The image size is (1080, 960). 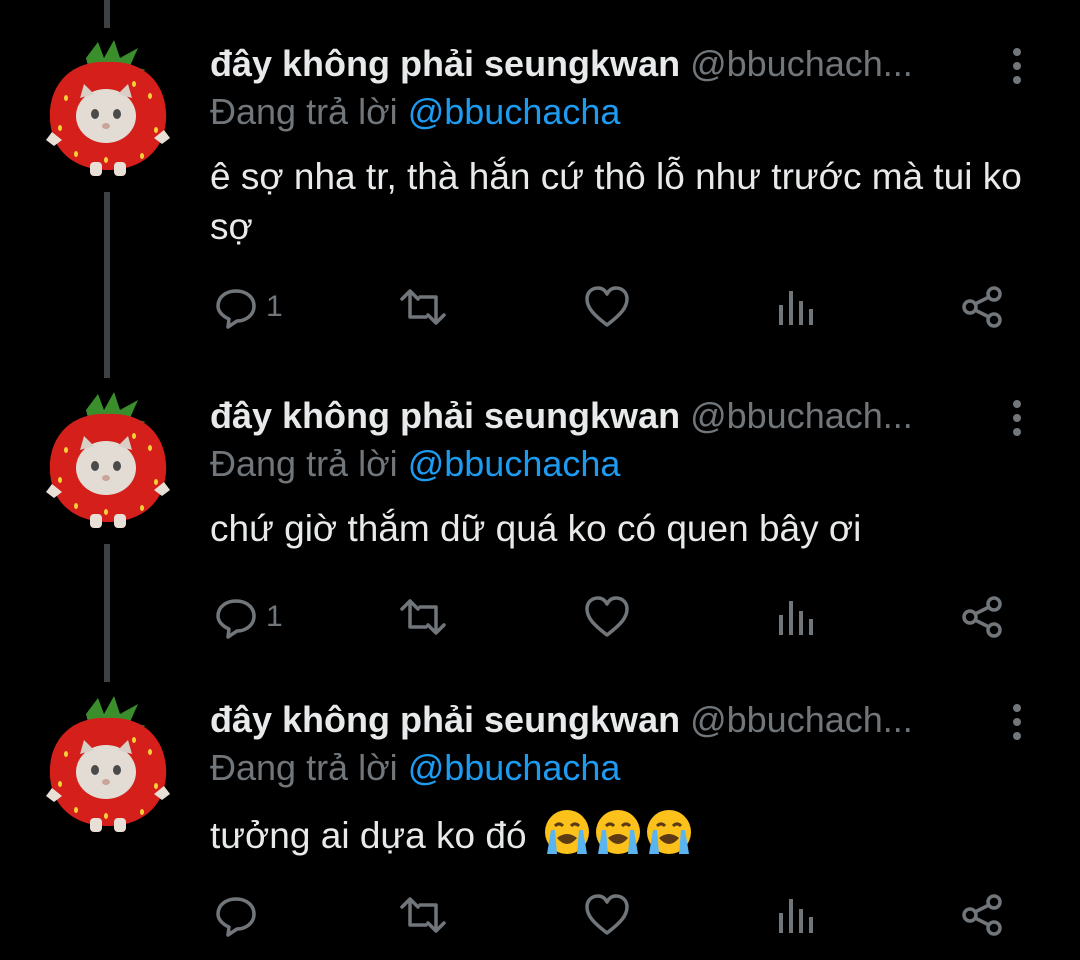 I want to click on loudly-crying-face-icon, so click(x=617, y=832).